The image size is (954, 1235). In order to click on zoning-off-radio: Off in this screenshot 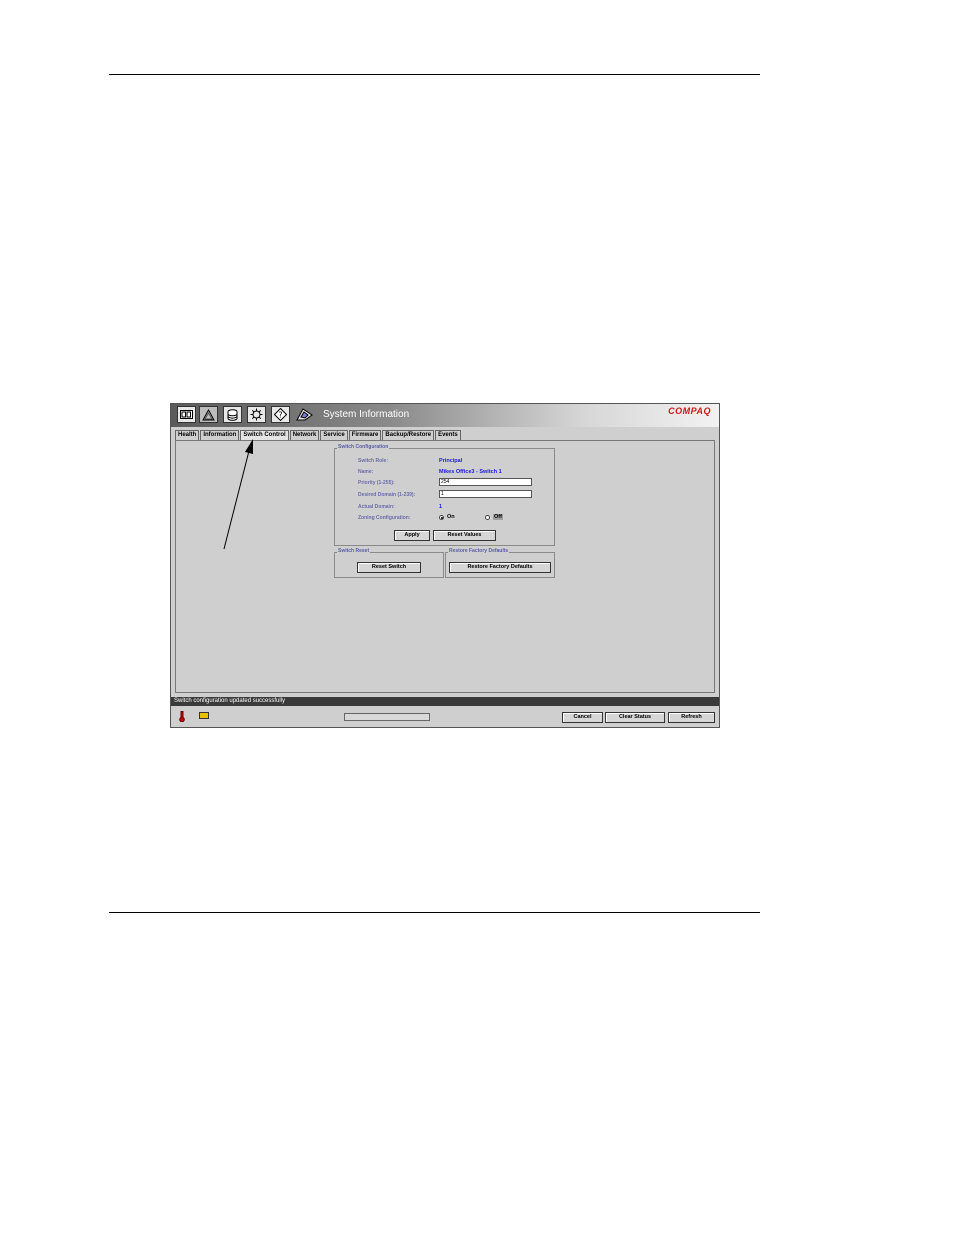, I will do `click(494, 517)`.